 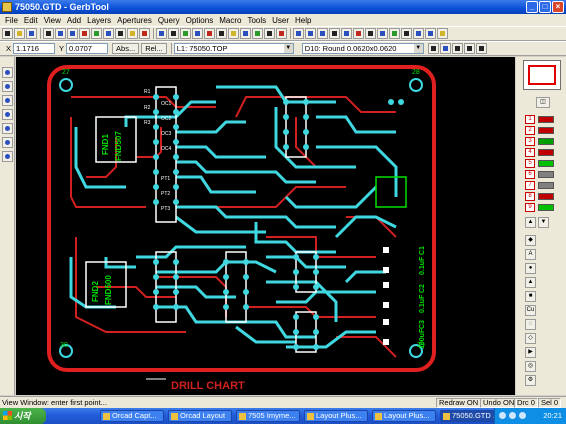 What do you see at coordinates (541, 174) in the screenshot?
I see `layer-row: 6` at bounding box center [541, 174].